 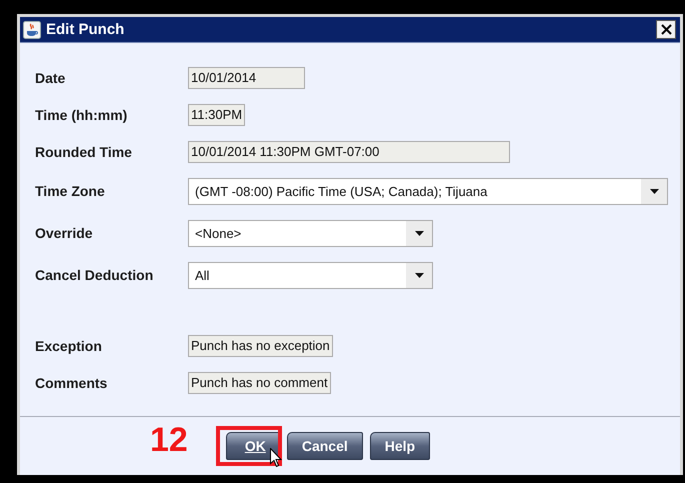 What do you see at coordinates (69, 346) in the screenshot?
I see `field-label: Exception` at bounding box center [69, 346].